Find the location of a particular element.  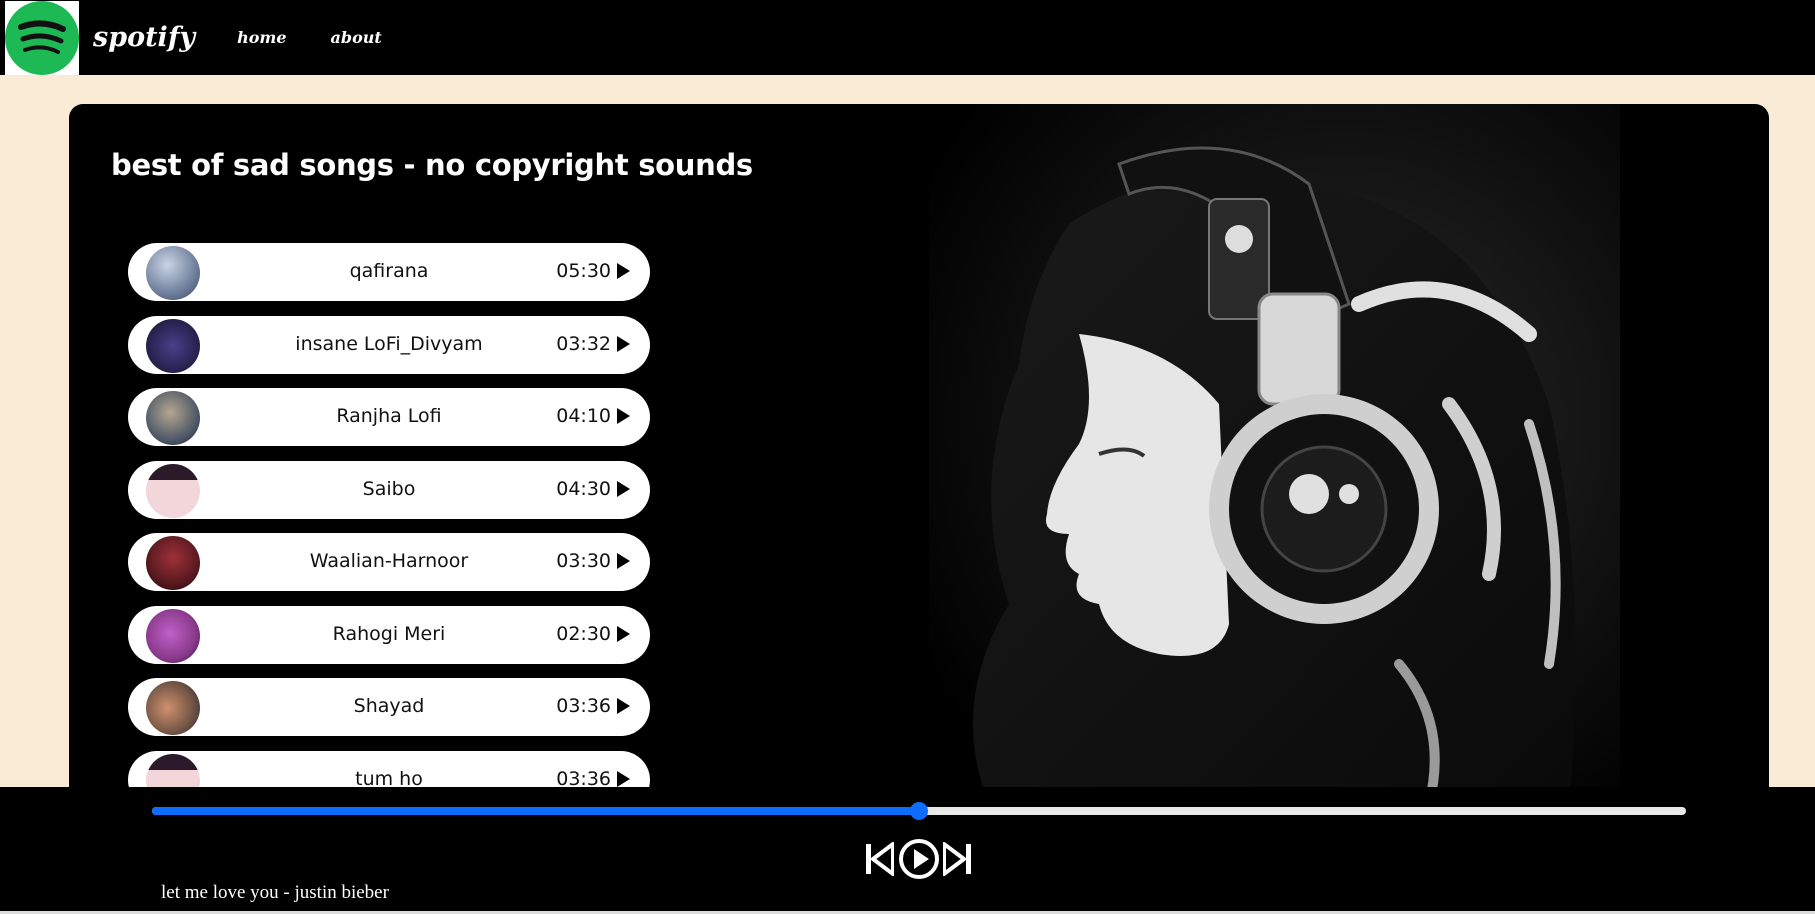

song-item: Waalian-Harnoor 03:30 is located at coordinates (389, 562).